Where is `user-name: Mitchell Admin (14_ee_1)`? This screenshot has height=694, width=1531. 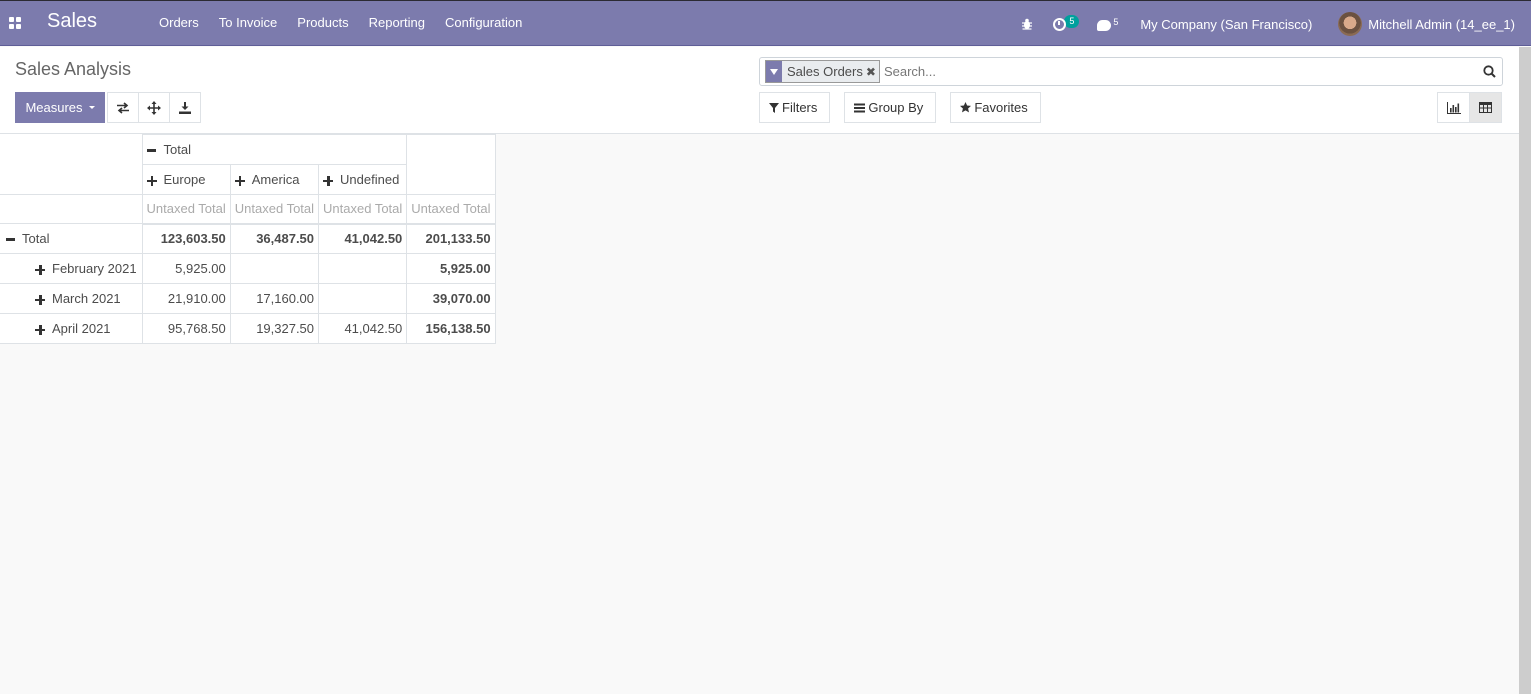
user-name: Mitchell Admin (14_ee_1) is located at coordinates (1441, 24).